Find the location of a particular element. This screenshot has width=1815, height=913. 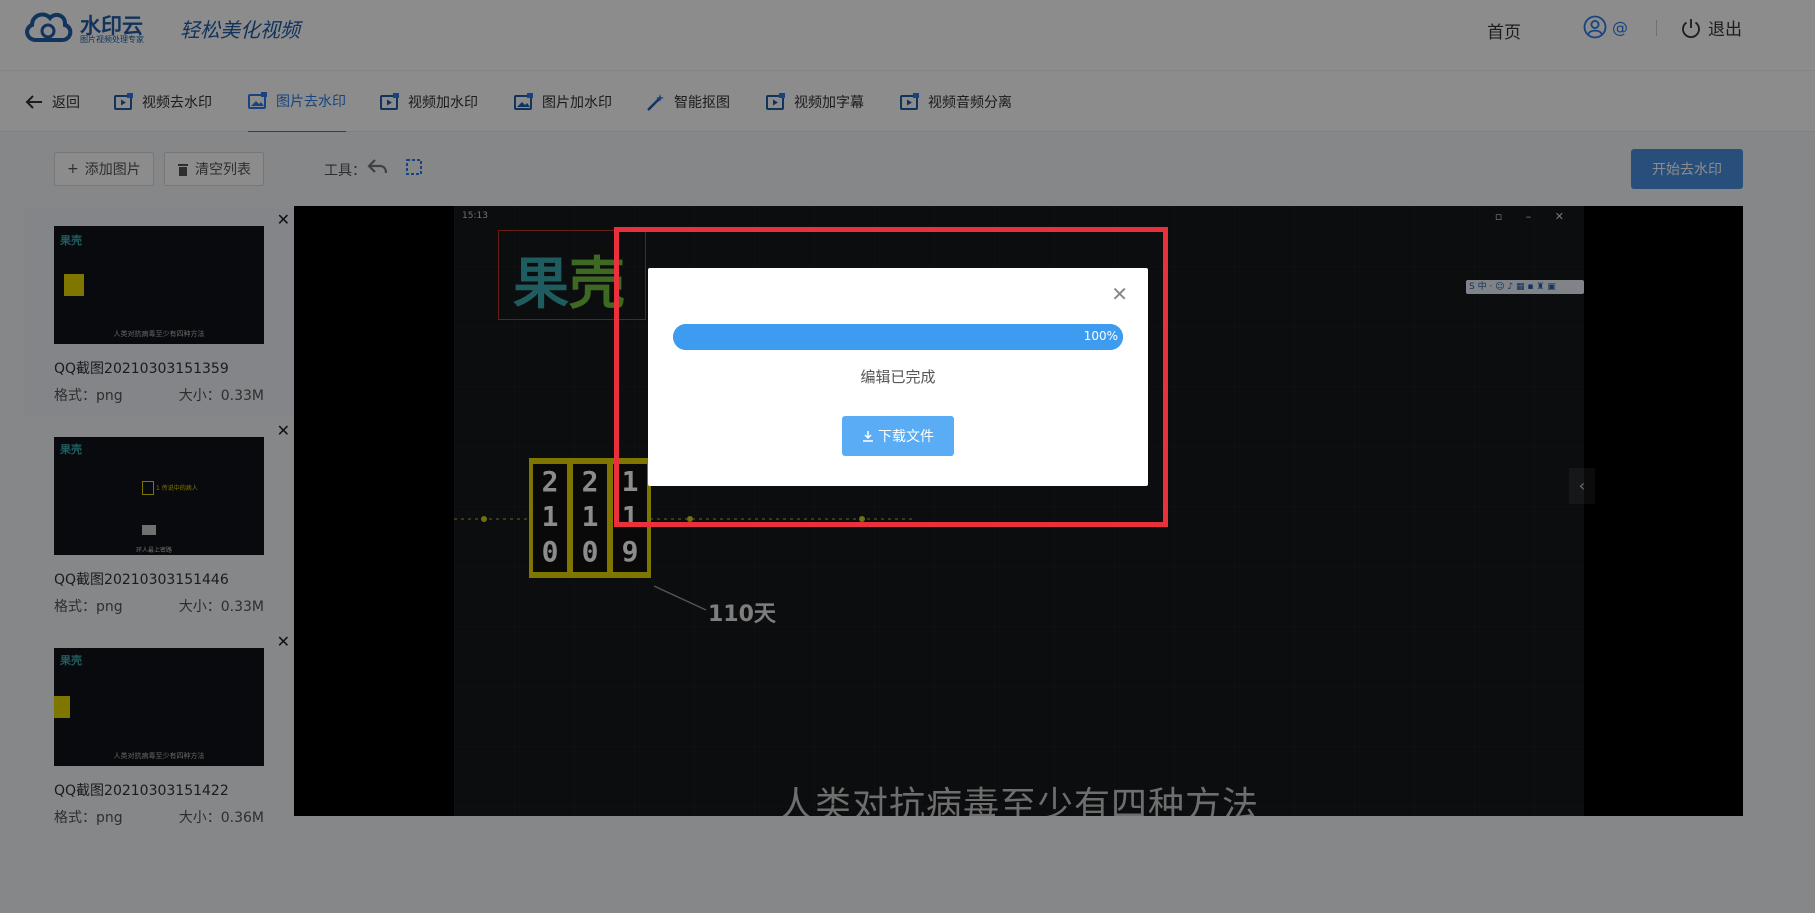

progress-fill is located at coordinates (898, 337).